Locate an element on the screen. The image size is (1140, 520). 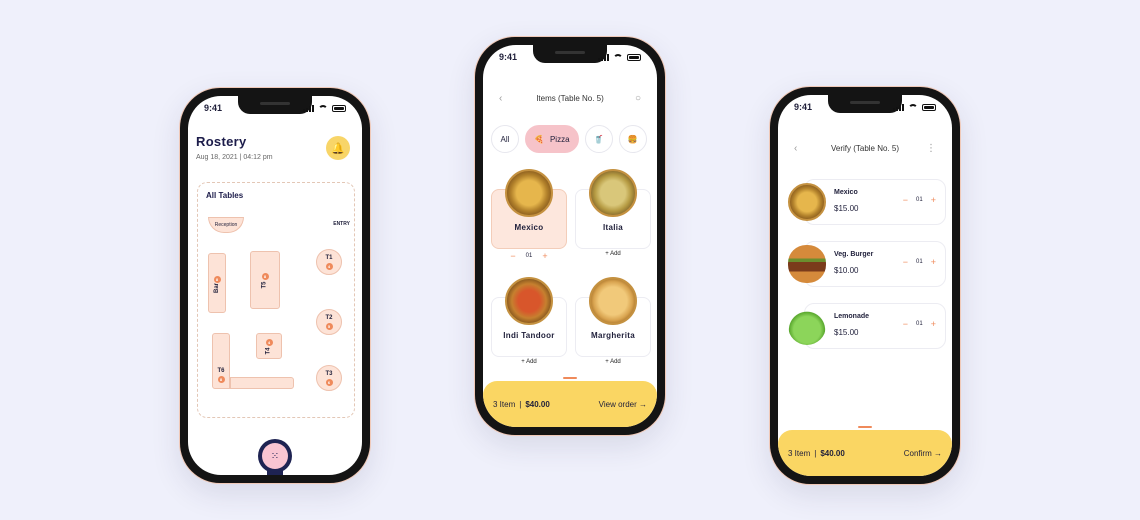
burger-image is located at coordinates (807, 264).